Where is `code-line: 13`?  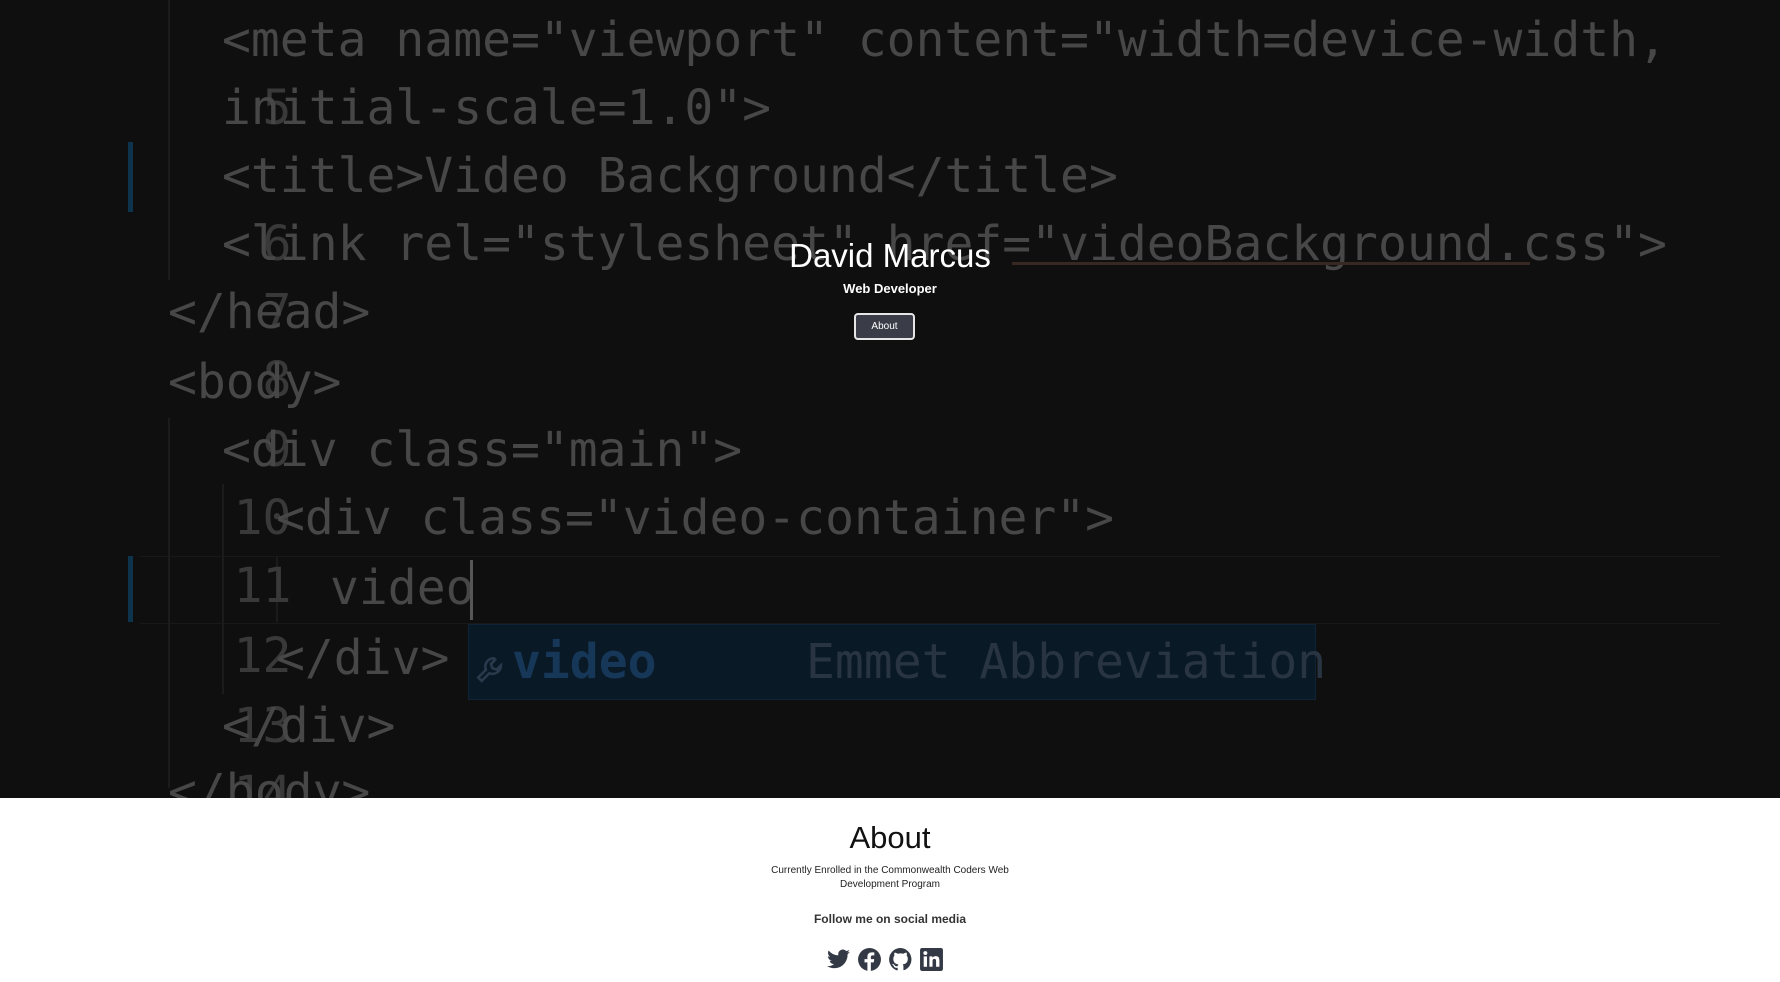
code-line: 13 is located at coordinates (146, 689).